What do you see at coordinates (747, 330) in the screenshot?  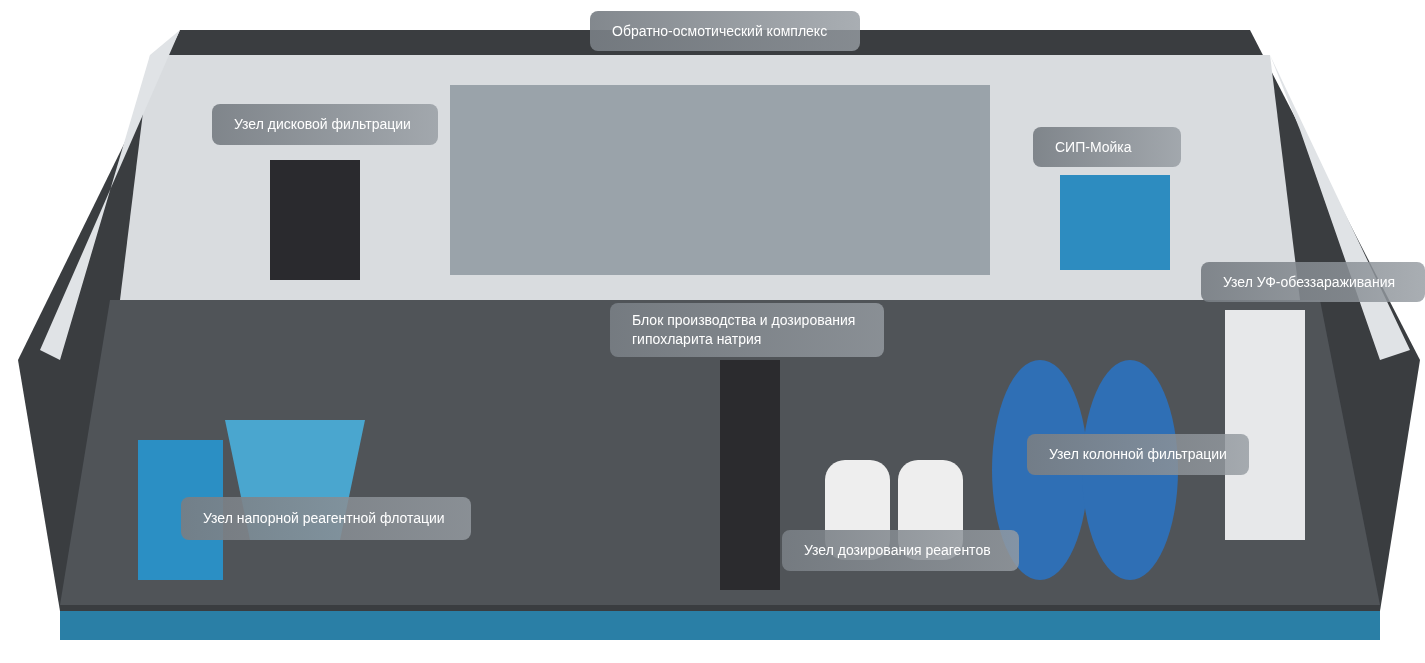 I see `callout-label: Блок производства и дозирования гипохларита натрия` at bounding box center [747, 330].